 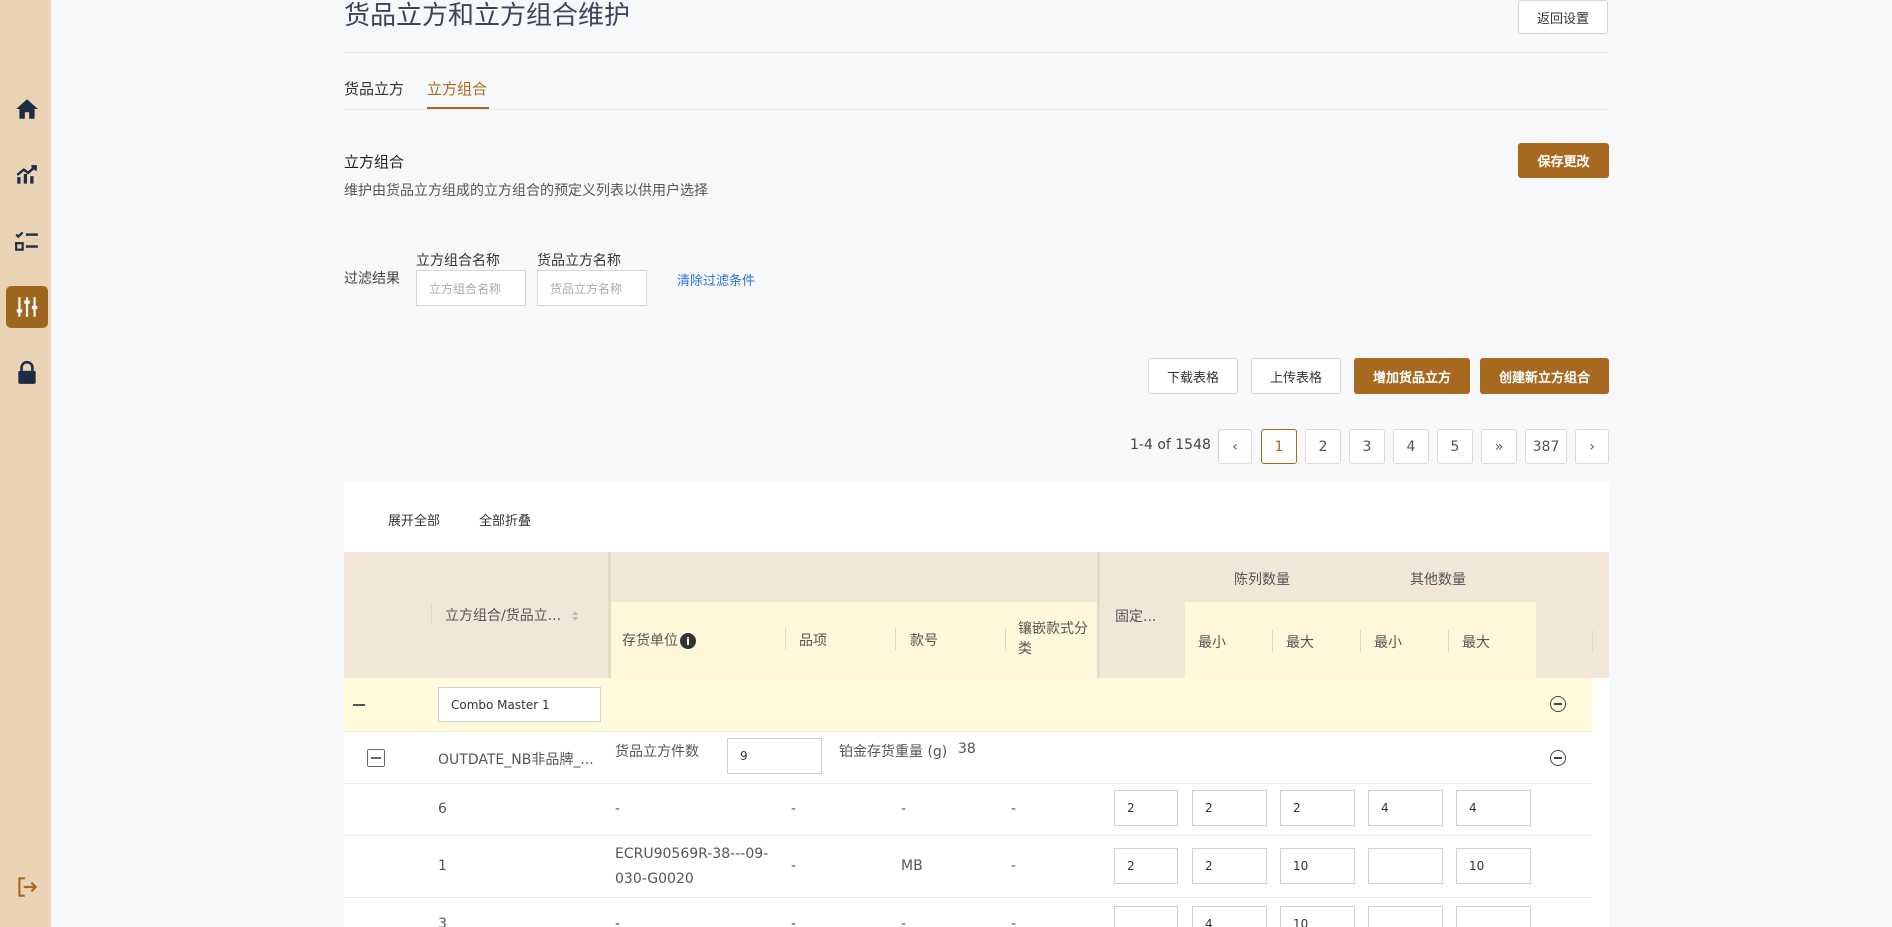 What do you see at coordinates (774, 756) in the screenshot?
I see `cube-count-input: 9` at bounding box center [774, 756].